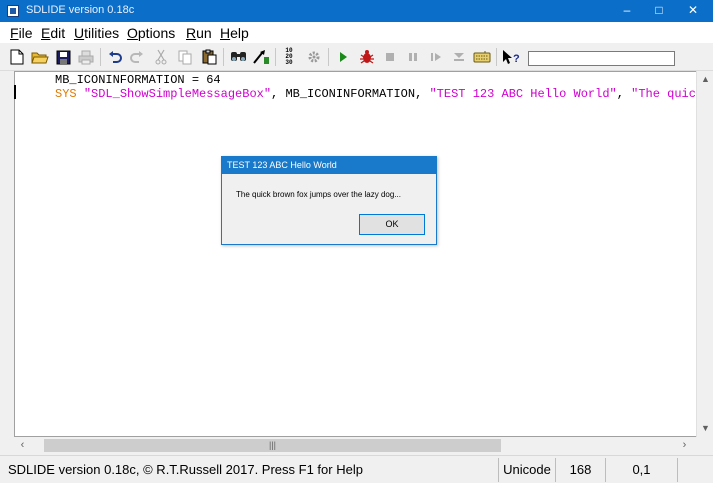 The image size is (713, 483). What do you see at coordinates (705, 428) in the screenshot?
I see `scroll-down-icon: ▼` at bounding box center [705, 428].